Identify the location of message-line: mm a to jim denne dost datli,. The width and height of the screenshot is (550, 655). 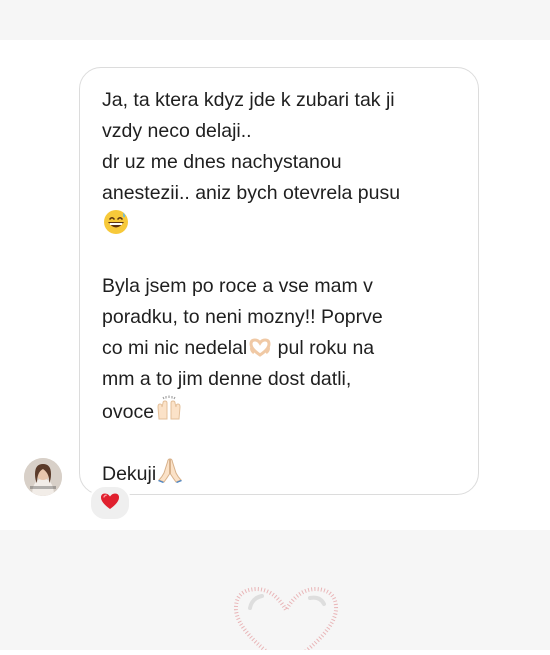
(227, 379).